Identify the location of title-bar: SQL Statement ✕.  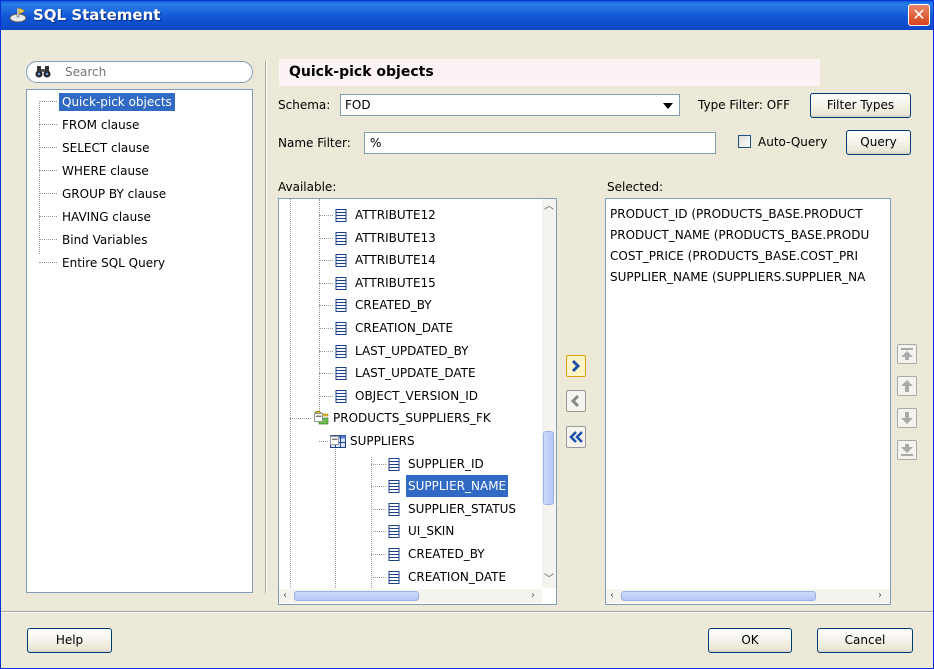
(467, 15).